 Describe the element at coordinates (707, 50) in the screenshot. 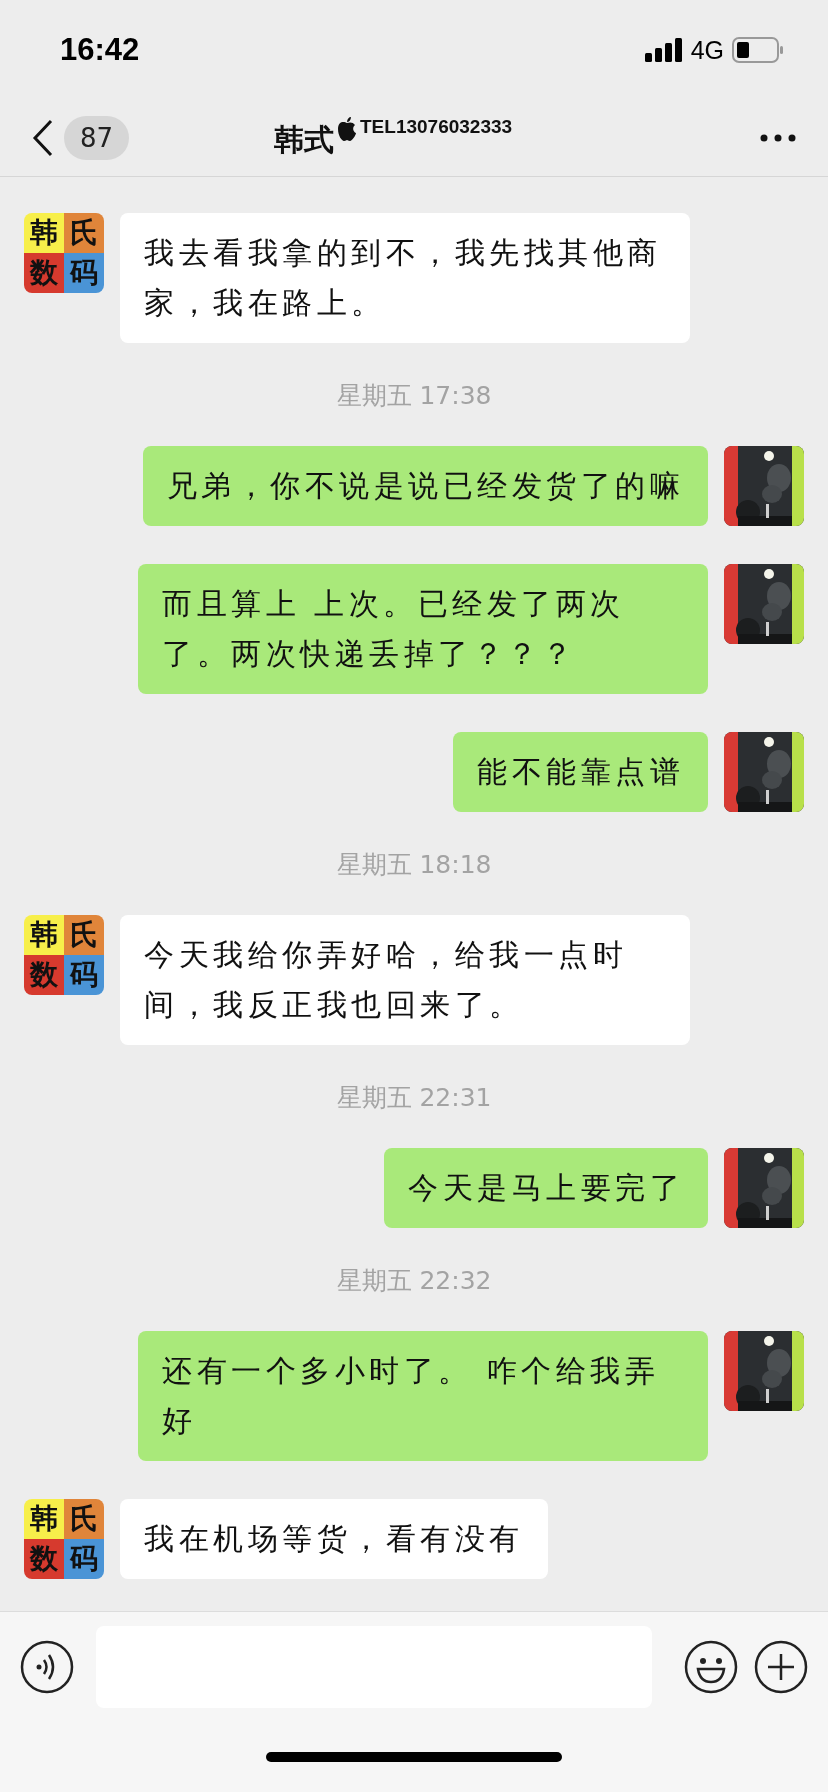

I see `network-label: 4G` at that location.